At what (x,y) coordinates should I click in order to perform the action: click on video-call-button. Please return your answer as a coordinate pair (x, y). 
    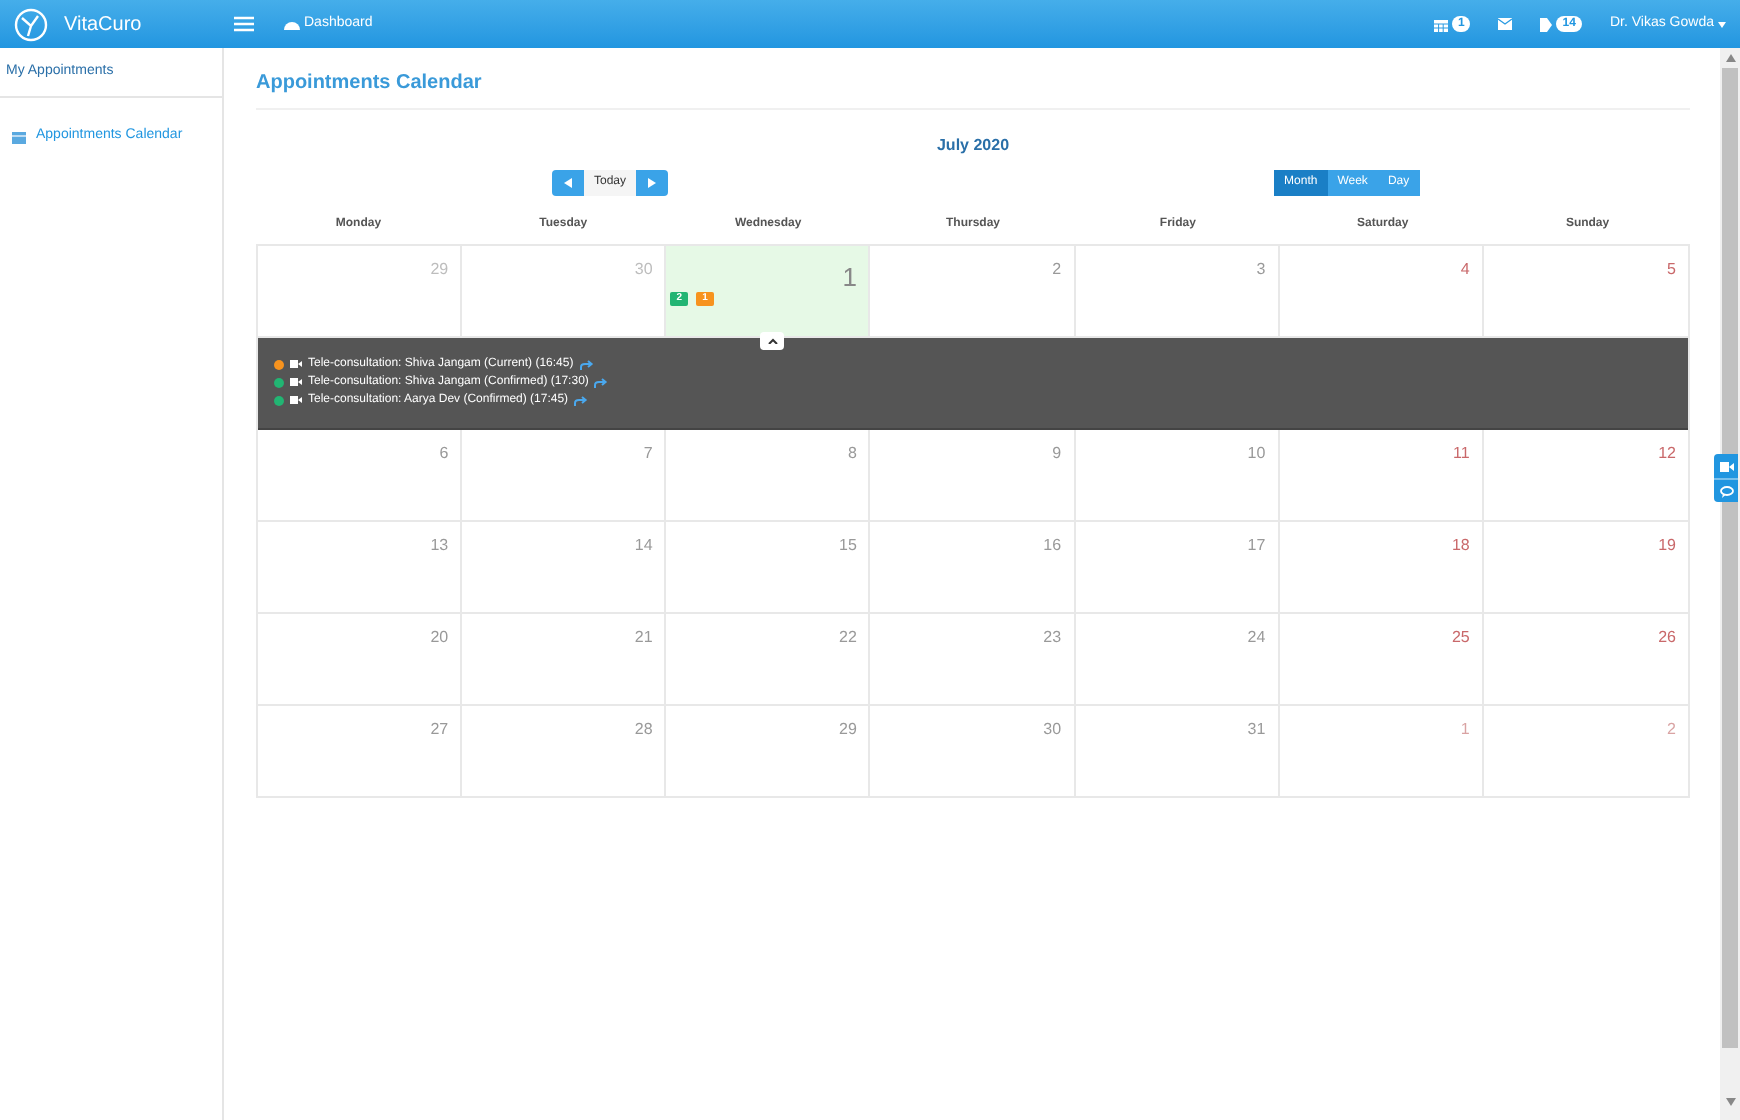
    Looking at the image, I should click on (1726, 466).